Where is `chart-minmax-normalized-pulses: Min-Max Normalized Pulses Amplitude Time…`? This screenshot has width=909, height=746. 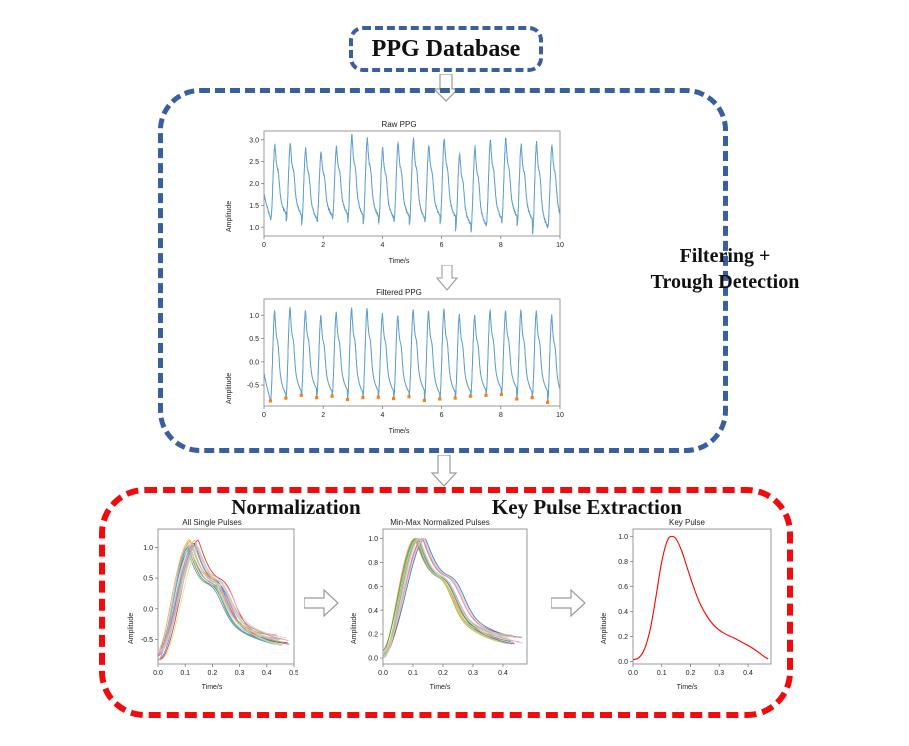 chart-minmax-normalized-pulses: Min-Max Normalized Pulses Amplitude Time… is located at coordinates (440, 607).